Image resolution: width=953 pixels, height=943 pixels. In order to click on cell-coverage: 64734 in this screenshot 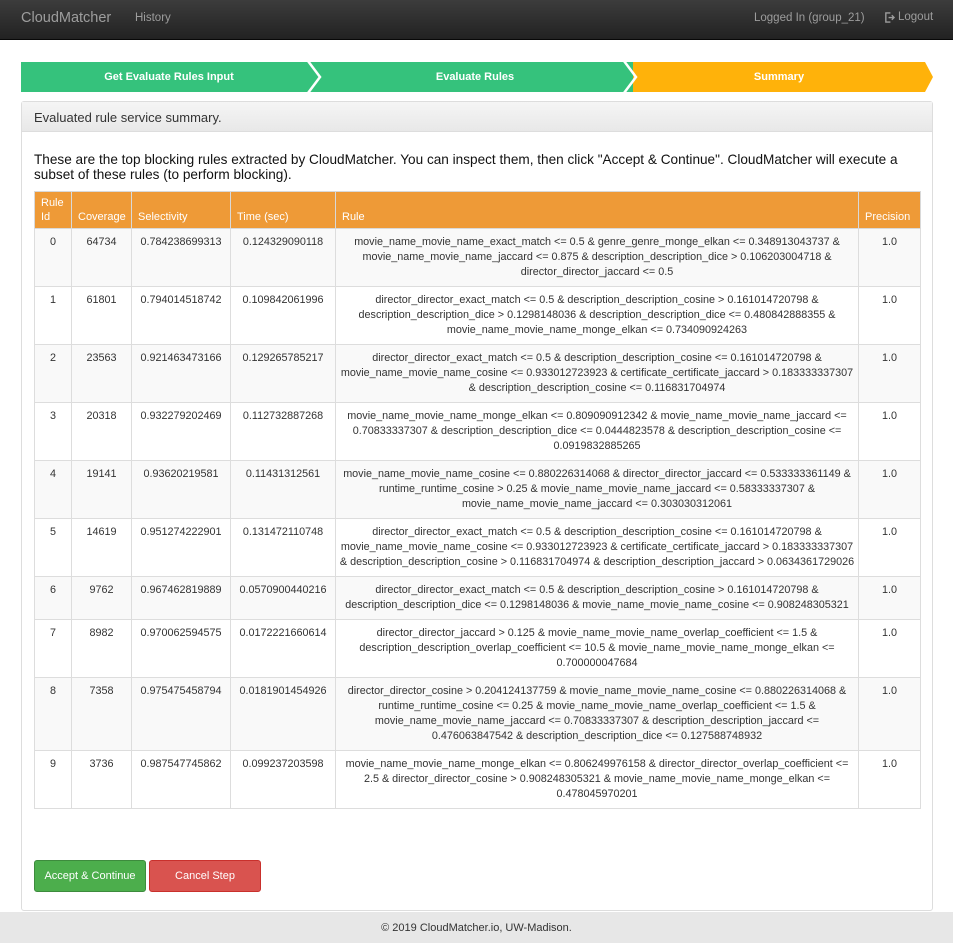, I will do `click(101, 257)`.